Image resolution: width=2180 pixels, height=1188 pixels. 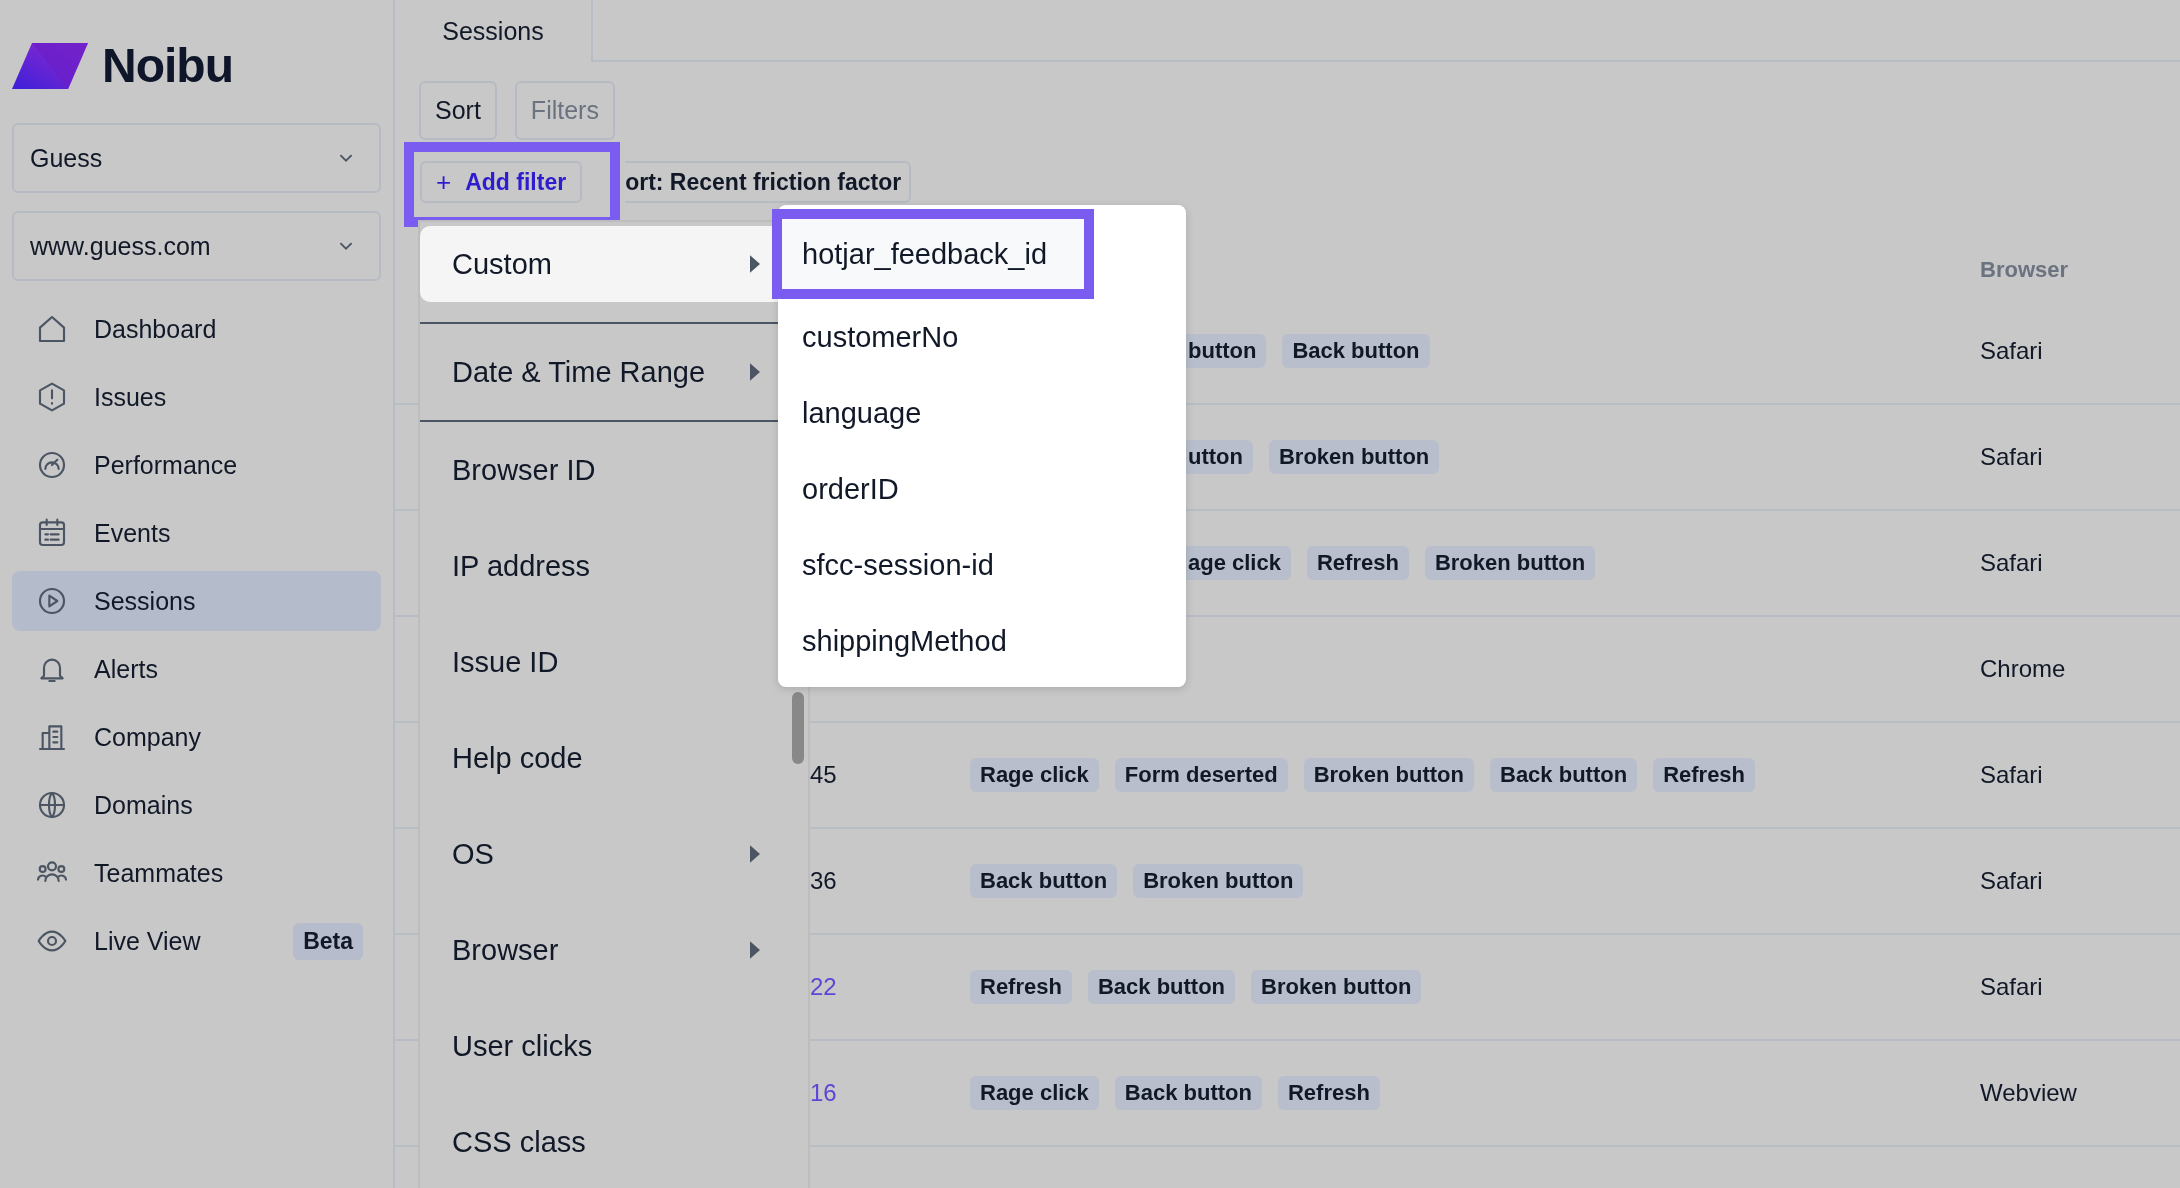 What do you see at coordinates (823, 774) in the screenshot?
I see `score-cell: 45` at bounding box center [823, 774].